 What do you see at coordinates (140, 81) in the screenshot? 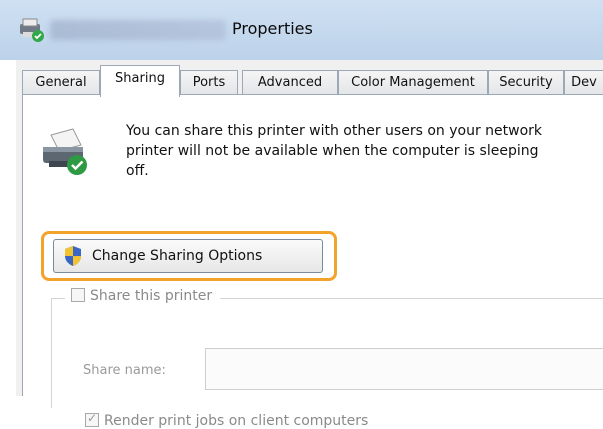
I see `tab-sharing: Sharing` at bounding box center [140, 81].